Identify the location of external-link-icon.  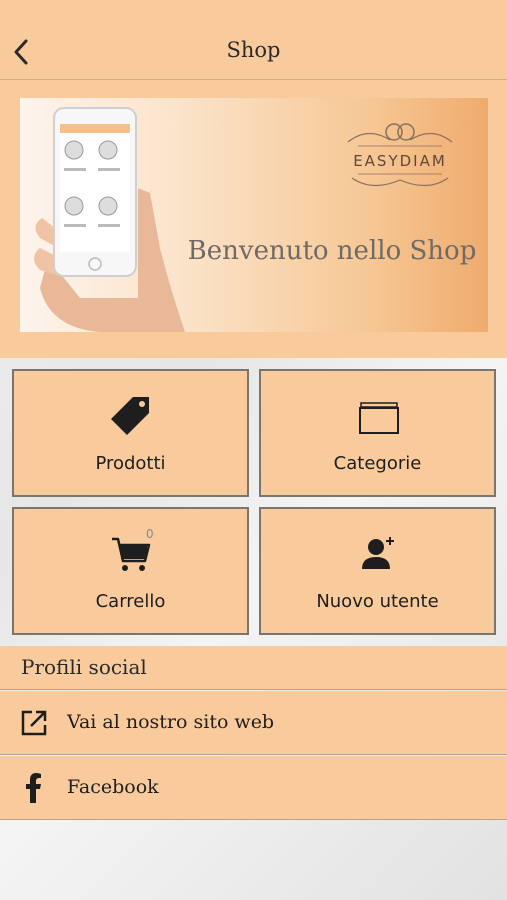
(34, 723).